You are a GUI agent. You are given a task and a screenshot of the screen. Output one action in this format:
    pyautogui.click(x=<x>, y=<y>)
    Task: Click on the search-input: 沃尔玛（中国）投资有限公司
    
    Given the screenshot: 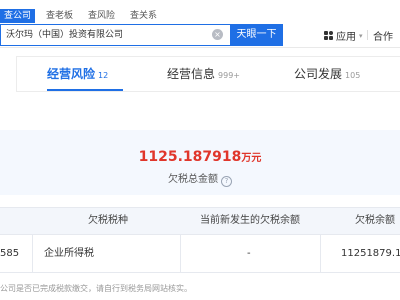 What is the action you would take?
    pyautogui.click(x=115, y=35)
    